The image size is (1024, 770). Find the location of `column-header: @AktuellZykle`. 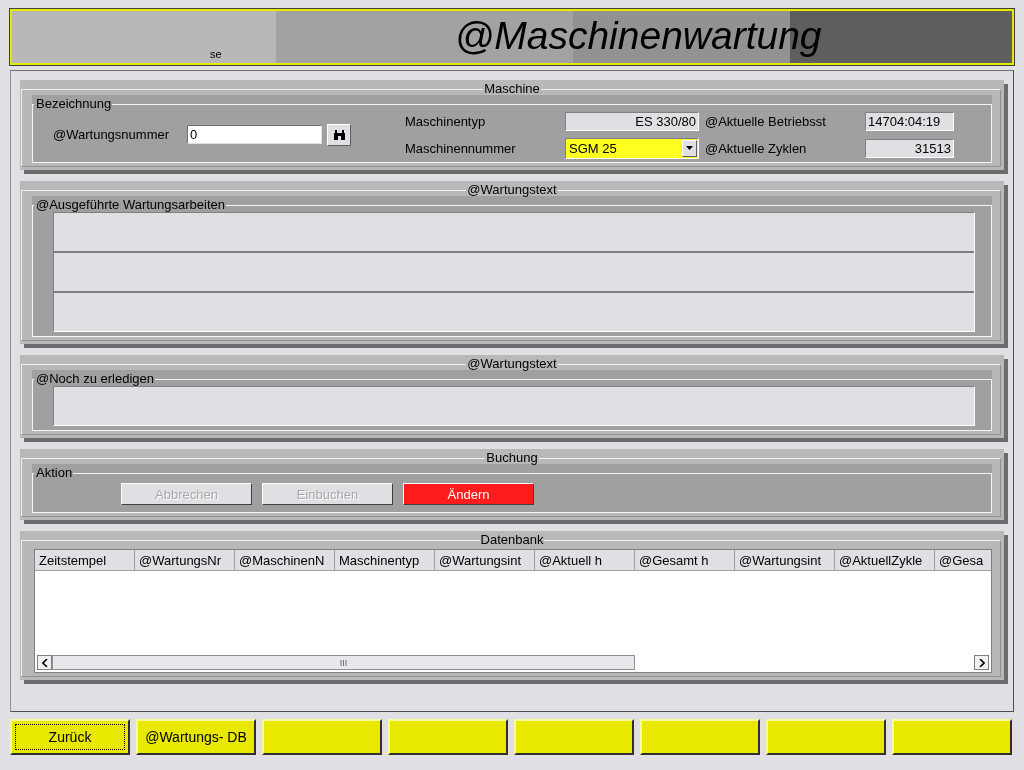

column-header: @AktuellZykle is located at coordinates (885, 560).